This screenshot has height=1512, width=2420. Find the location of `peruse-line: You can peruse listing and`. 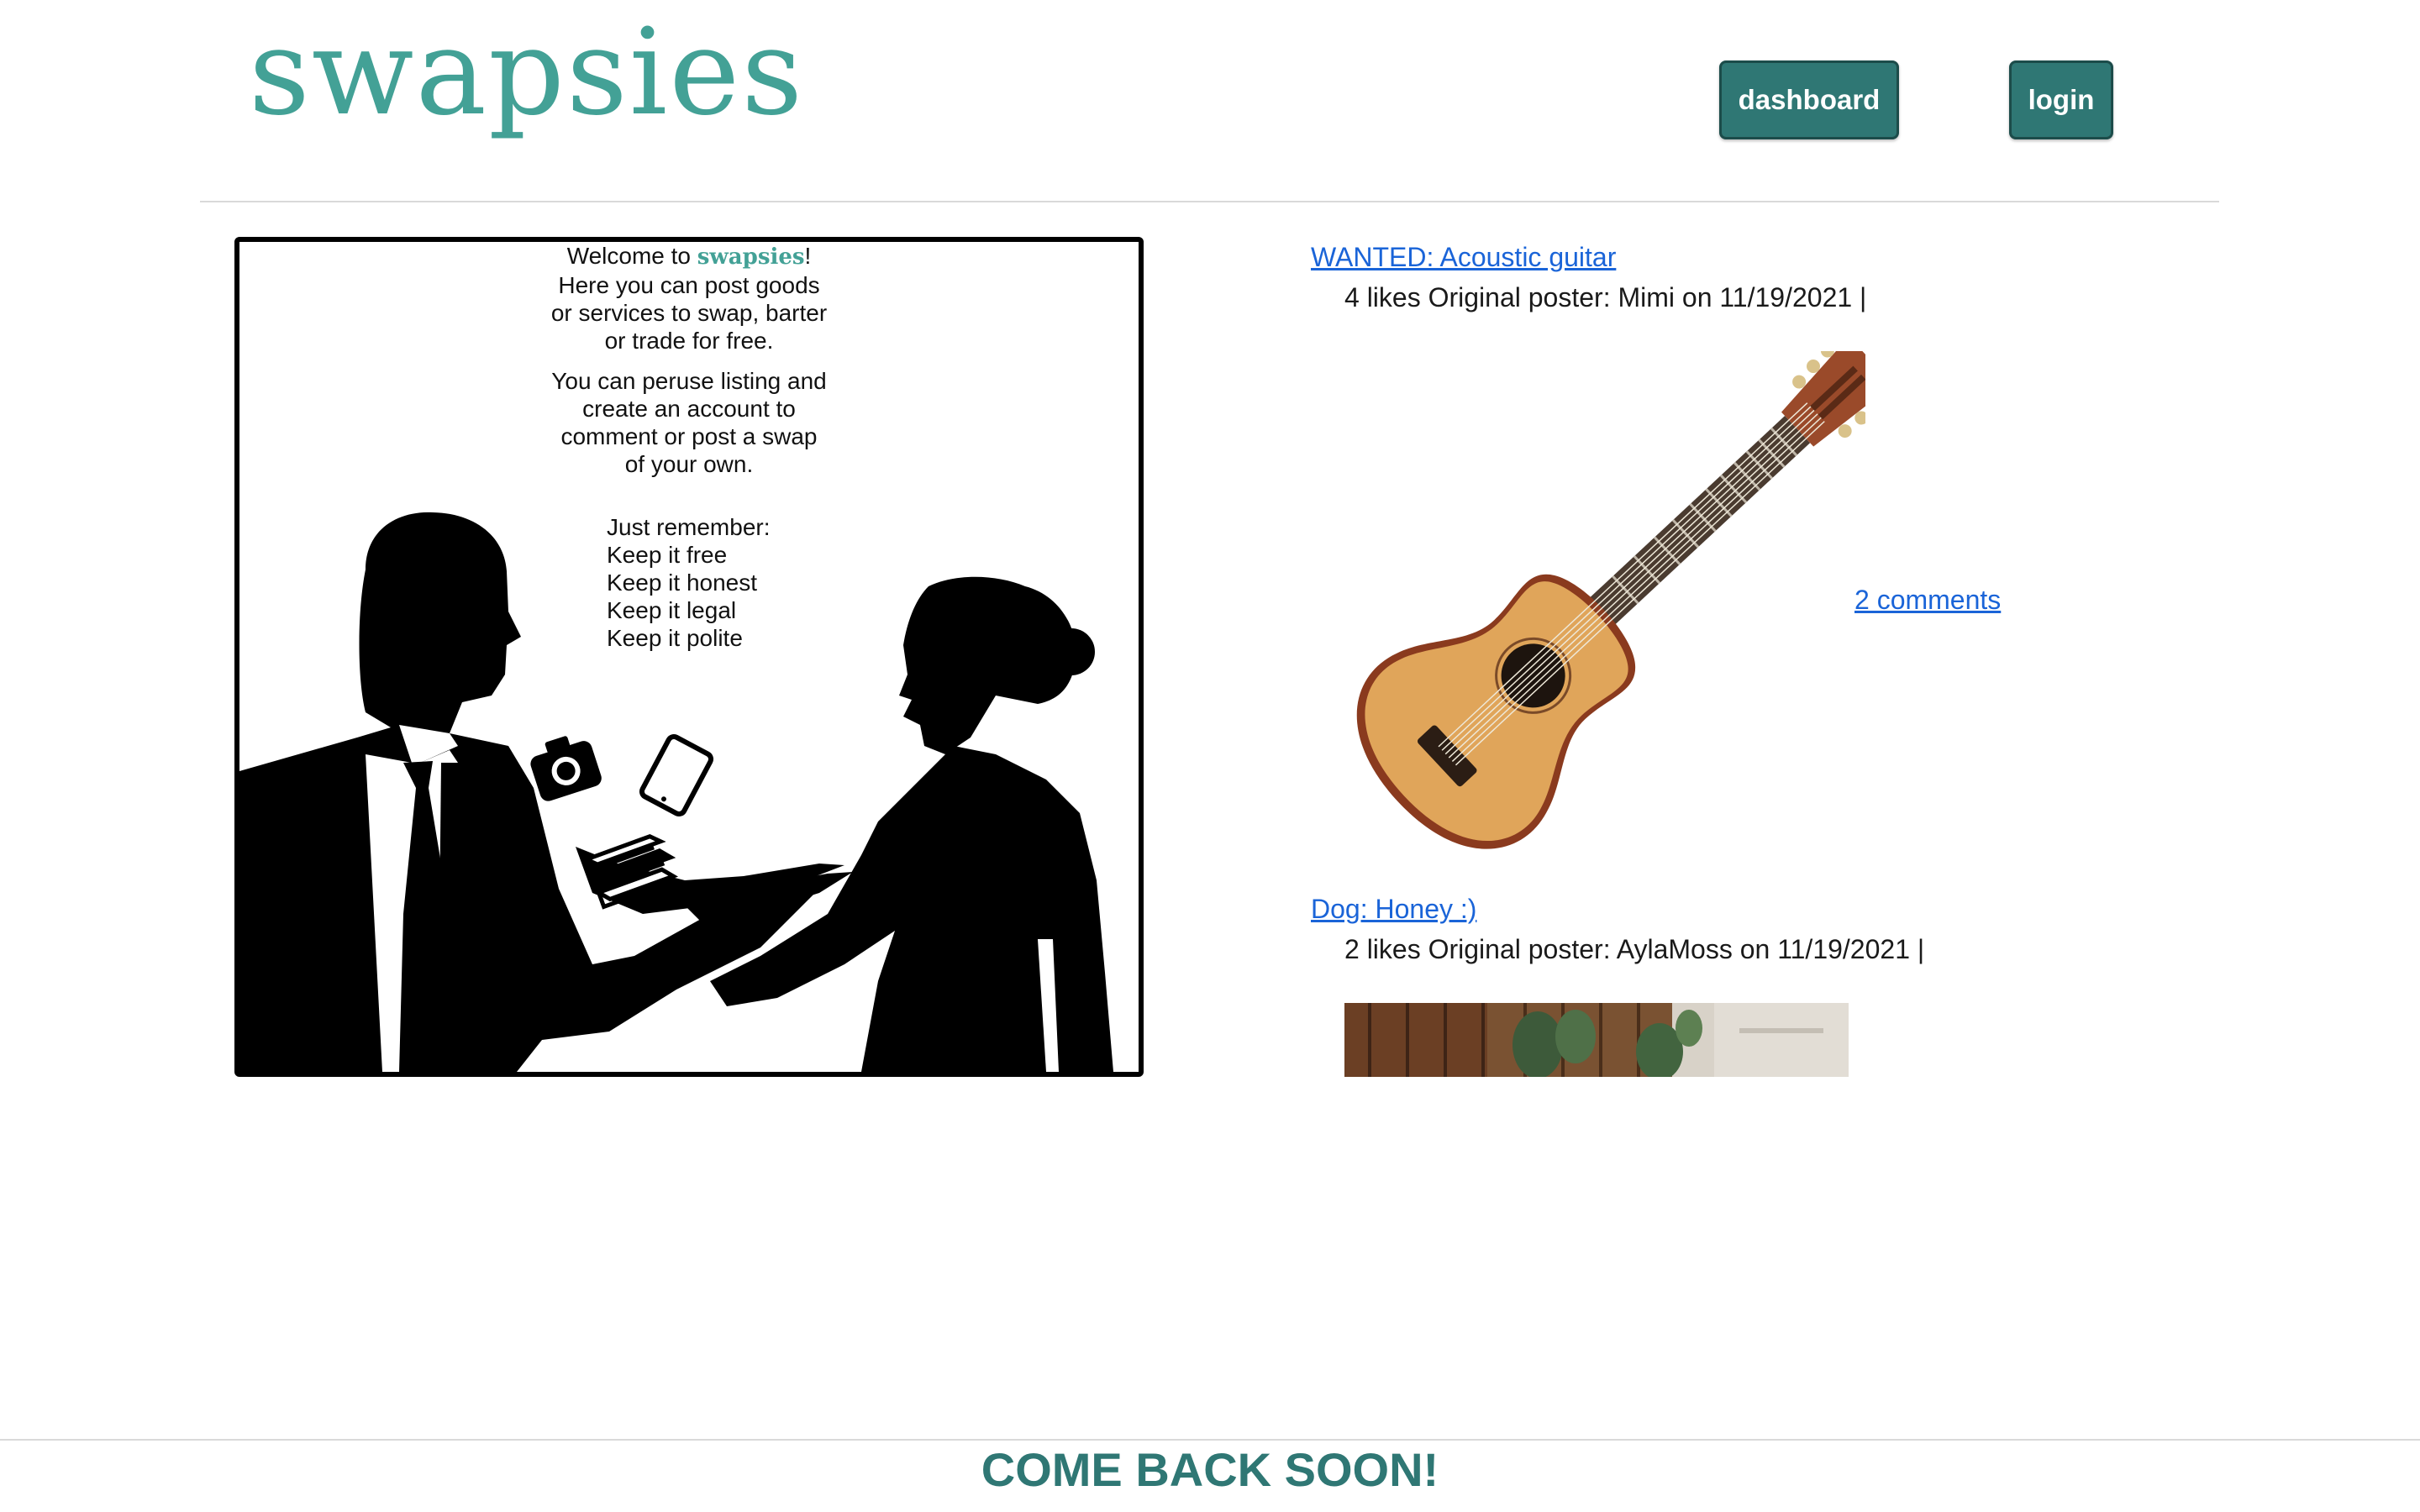

peruse-line: You can peruse listing and is located at coordinates (689, 381).